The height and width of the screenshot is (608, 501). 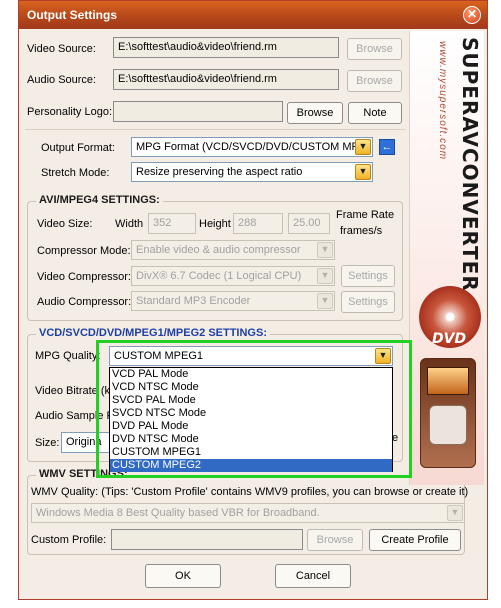 I want to click on media-player-icon, so click(x=448, y=413).